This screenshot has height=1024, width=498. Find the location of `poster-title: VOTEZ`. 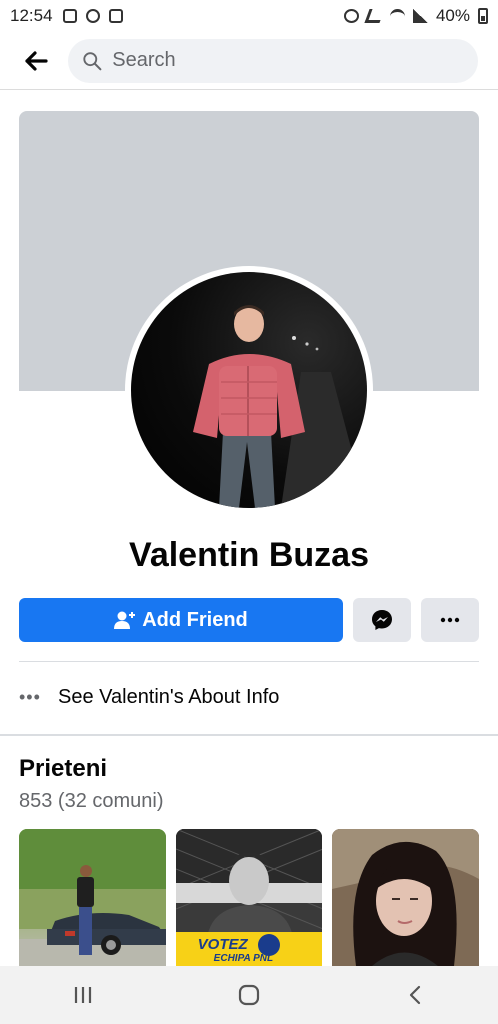

poster-title: VOTEZ is located at coordinates (222, 944).